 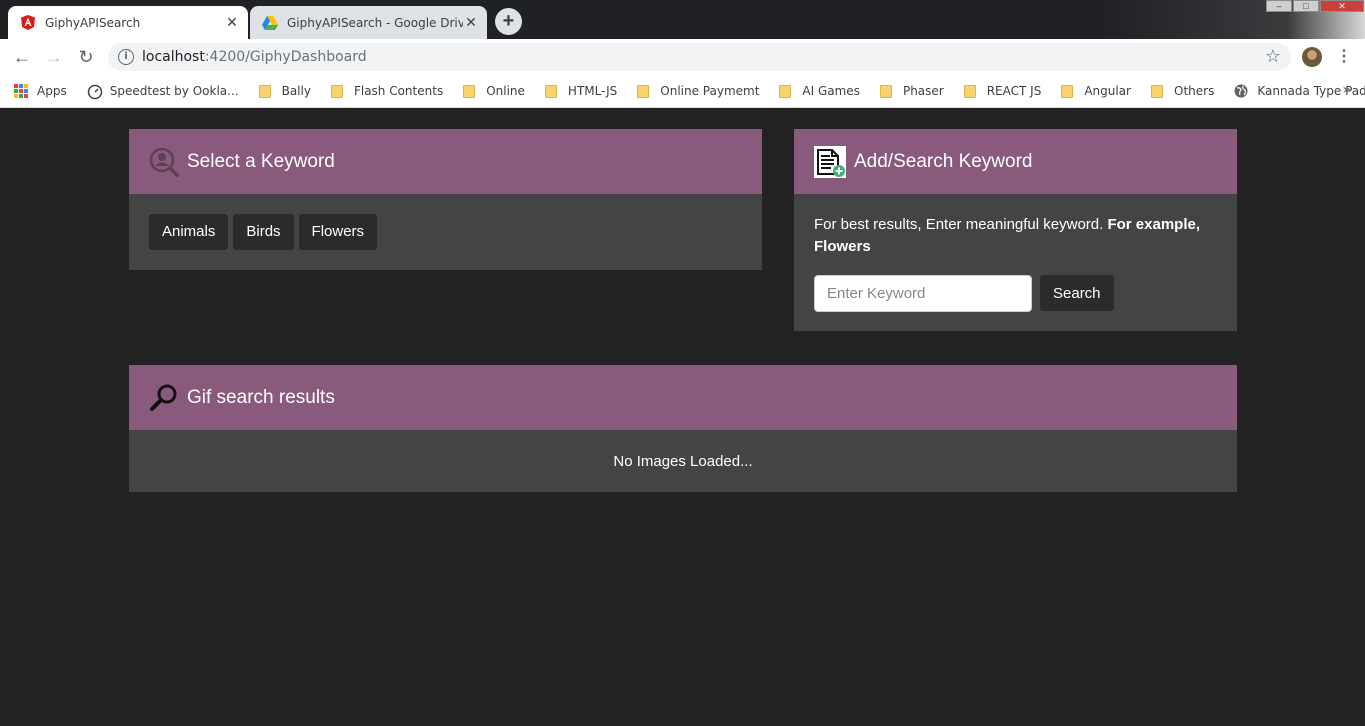 What do you see at coordinates (1344, 57) in the screenshot?
I see `menu-dots-icon: ⋮` at bounding box center [1344, 57].